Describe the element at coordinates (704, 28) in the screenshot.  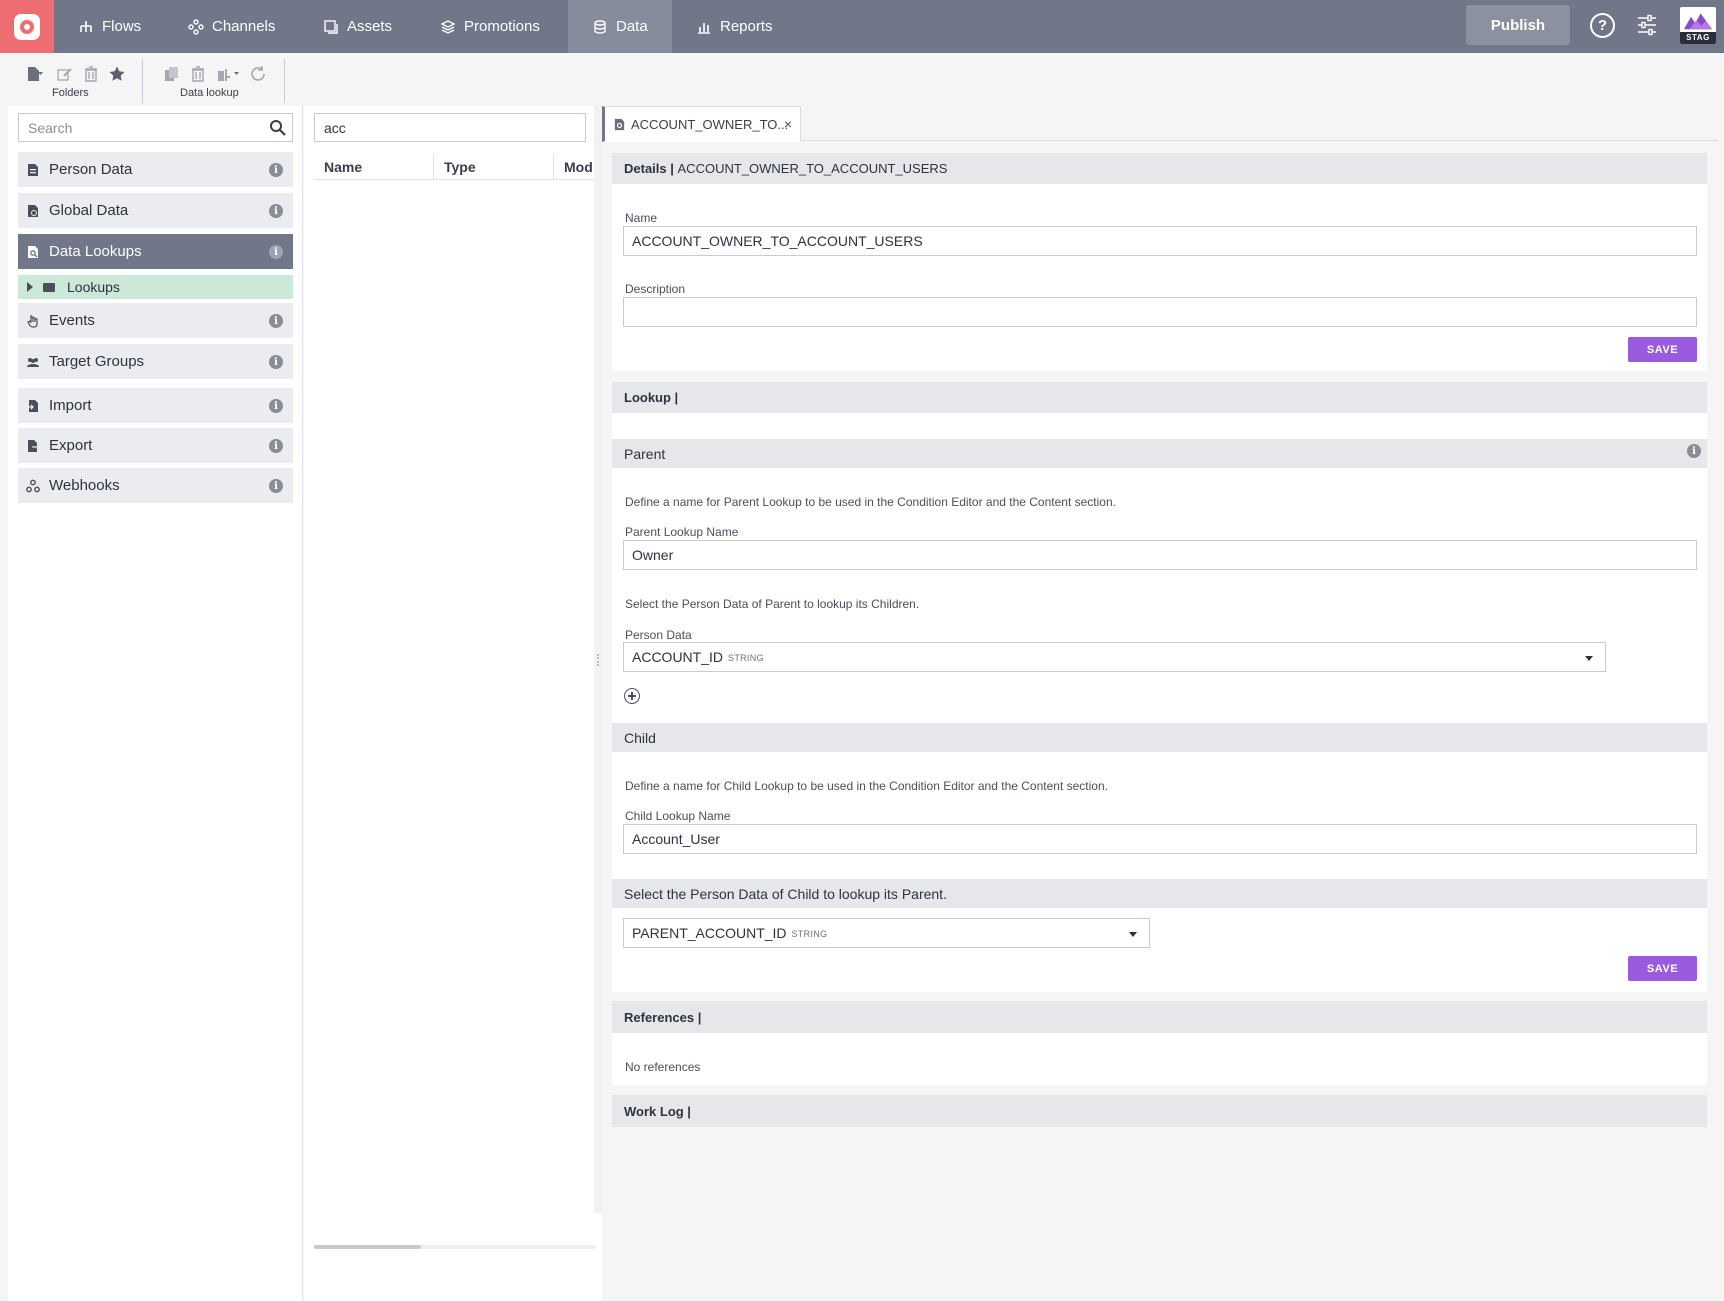
I see `reports-icon` at that location.